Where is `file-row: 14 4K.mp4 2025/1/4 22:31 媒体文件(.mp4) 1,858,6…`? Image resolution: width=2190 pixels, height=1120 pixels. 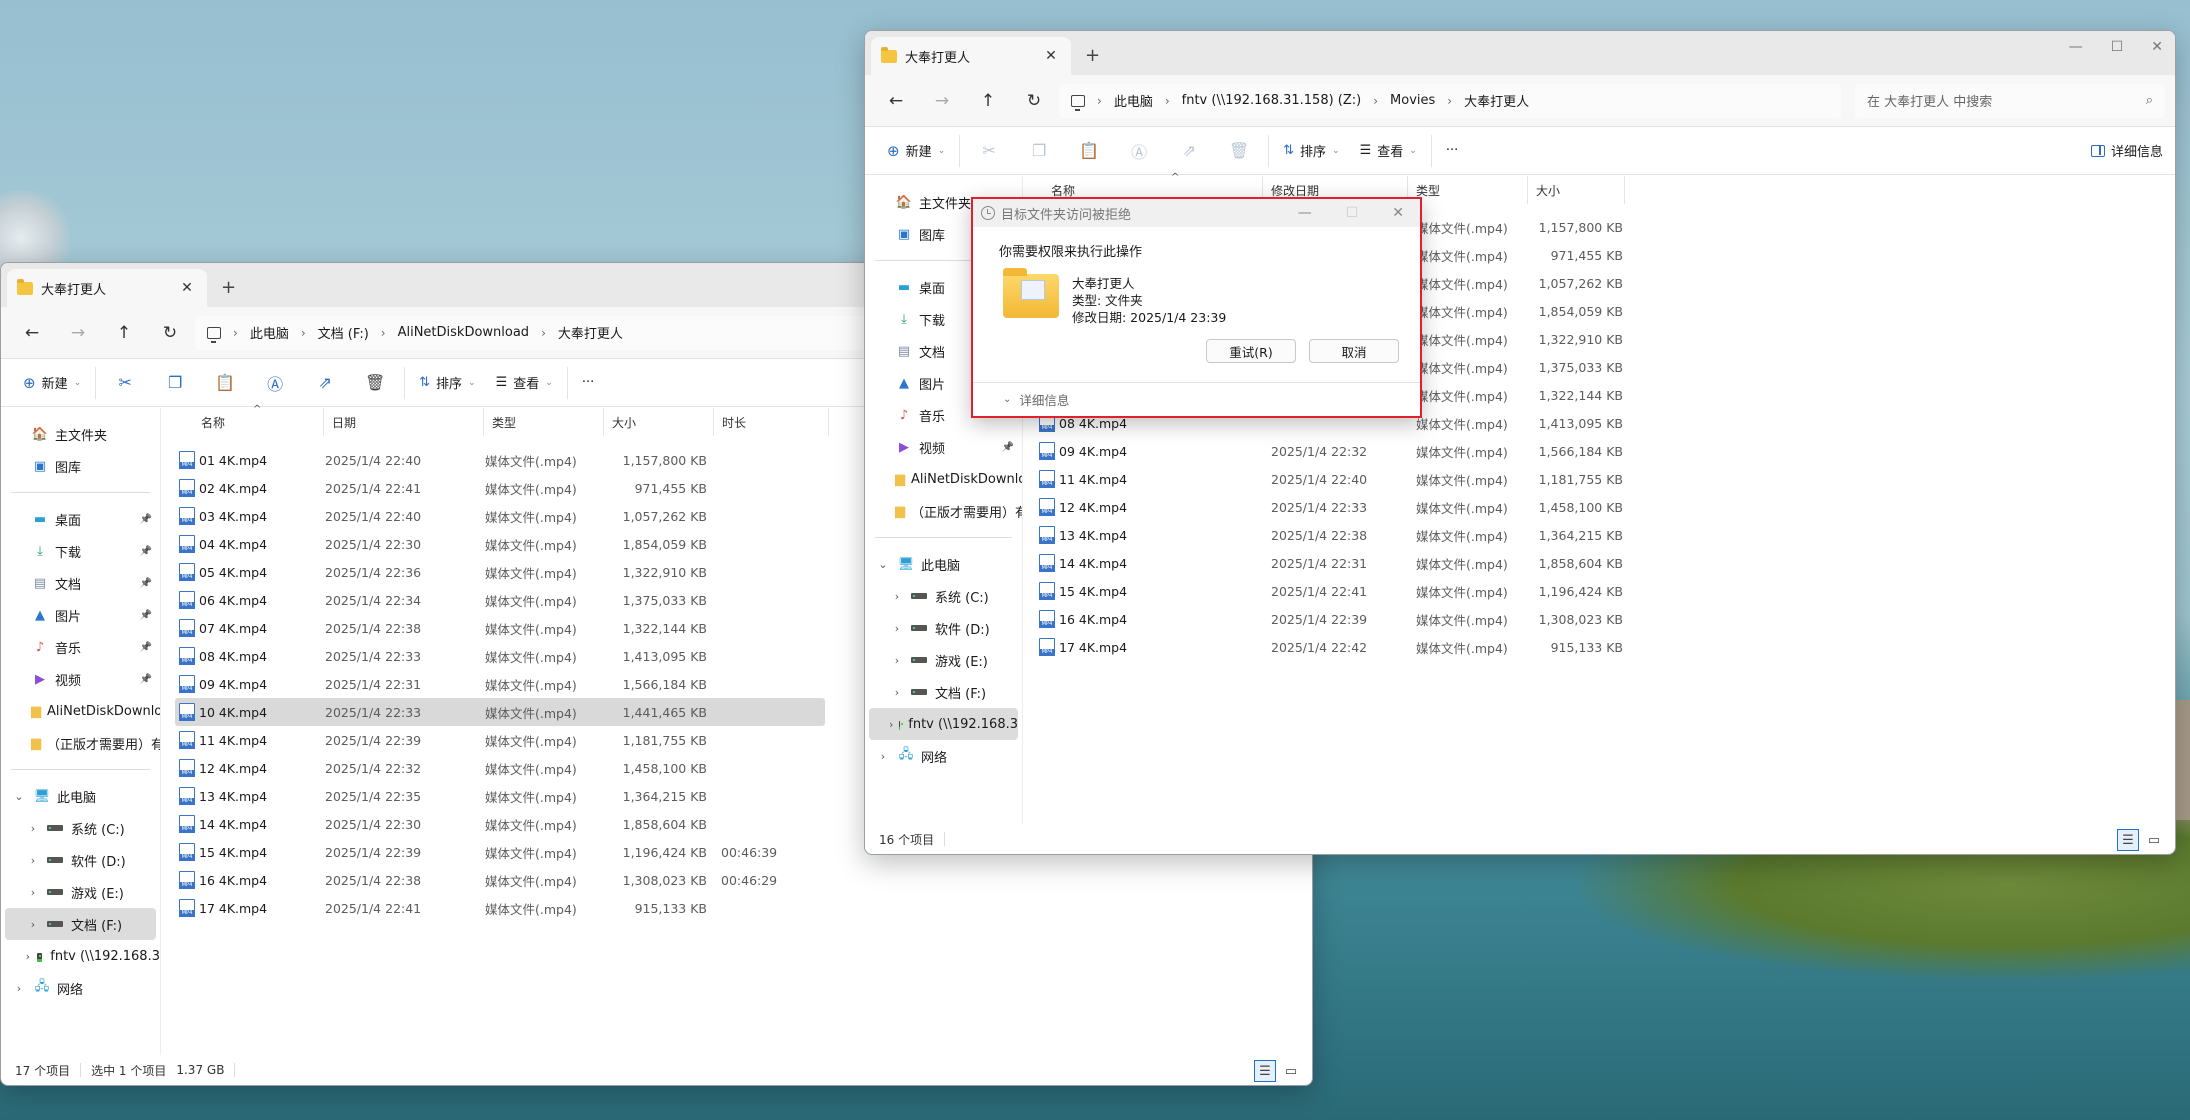
file-row: 14 4K.mp4 2025/1/4 22:31 媒体文件(.mp4) 1,858,6… is located at coordinates (1335, 563).